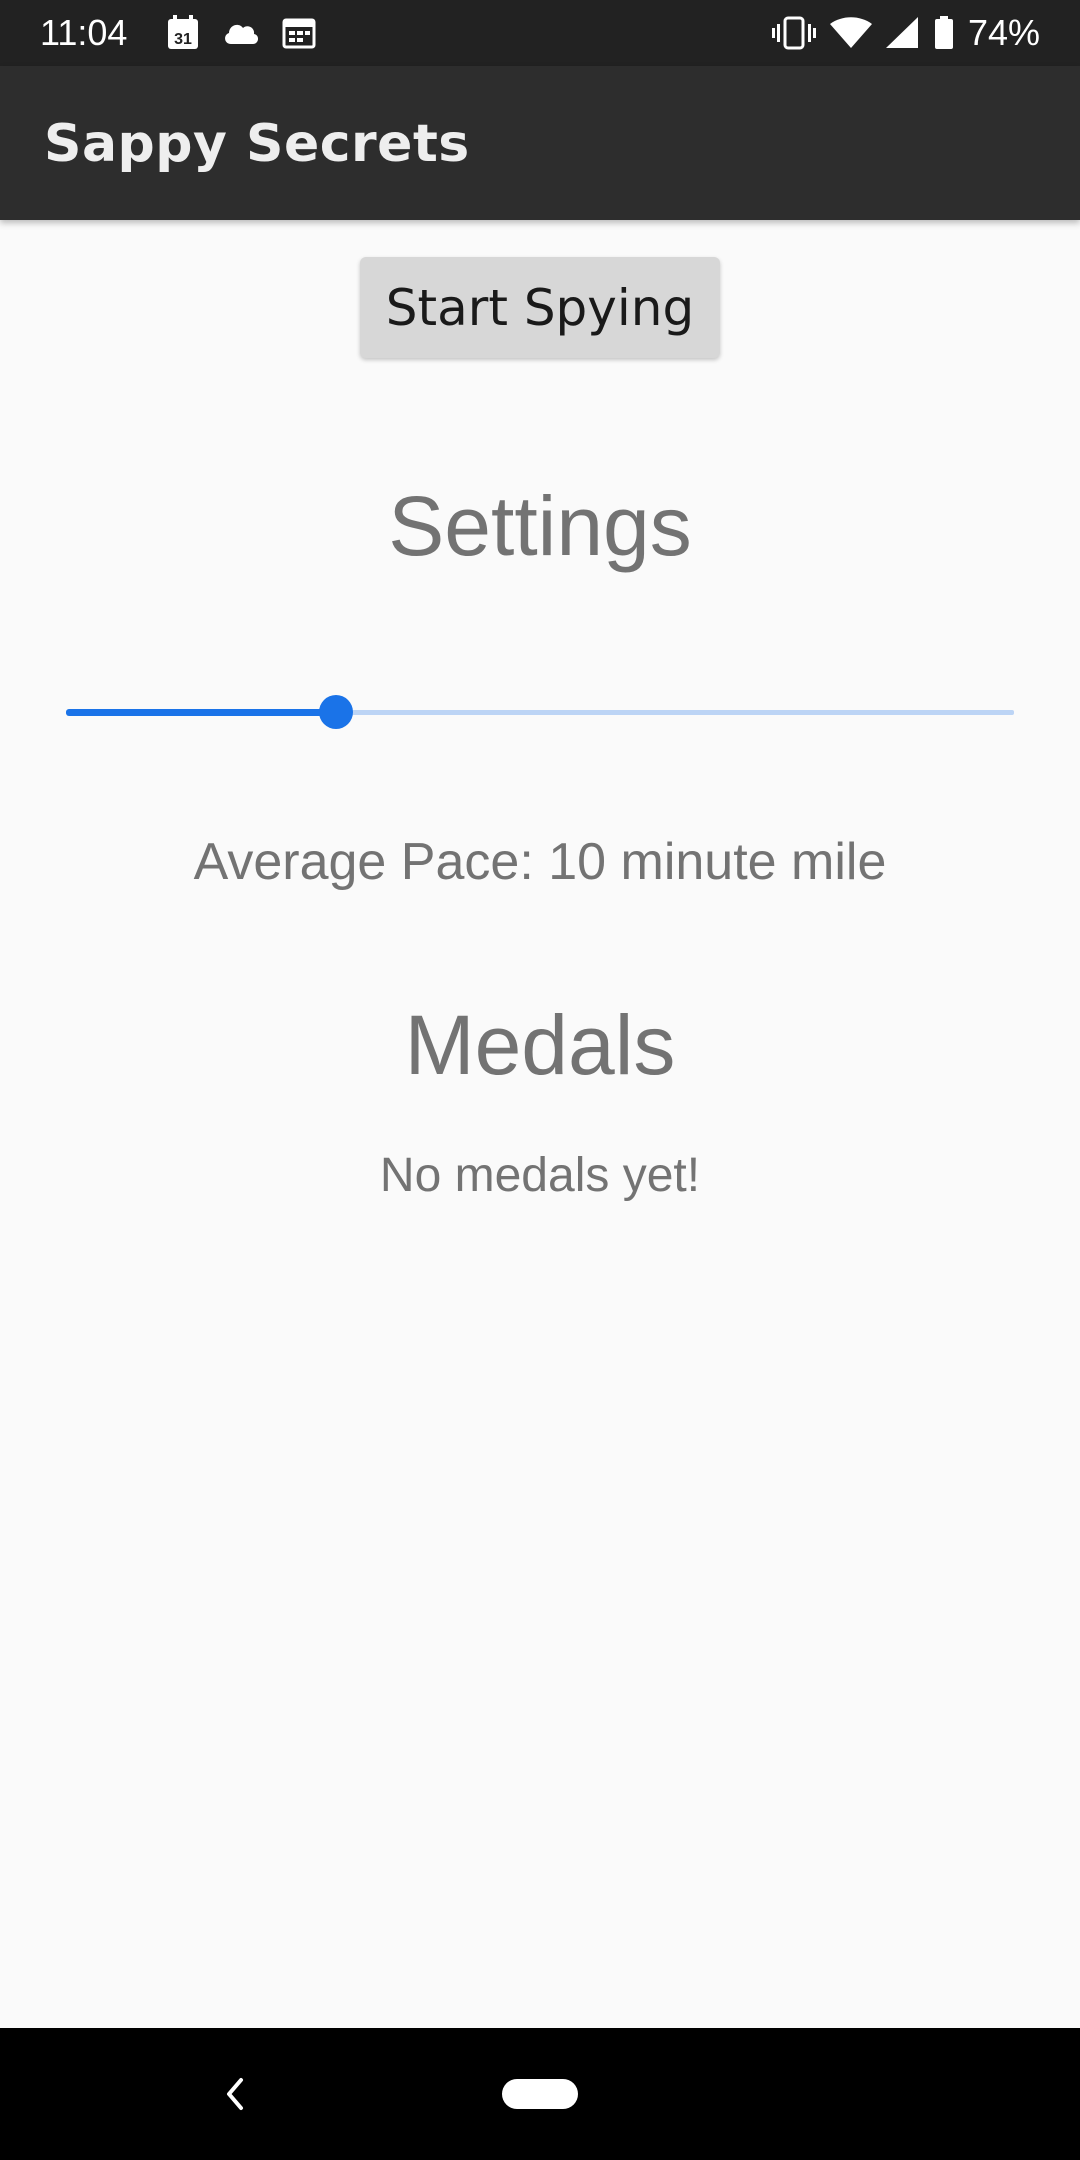 The image size is (1080, 2160). I want to click on battery-icon, so click(944, 33).